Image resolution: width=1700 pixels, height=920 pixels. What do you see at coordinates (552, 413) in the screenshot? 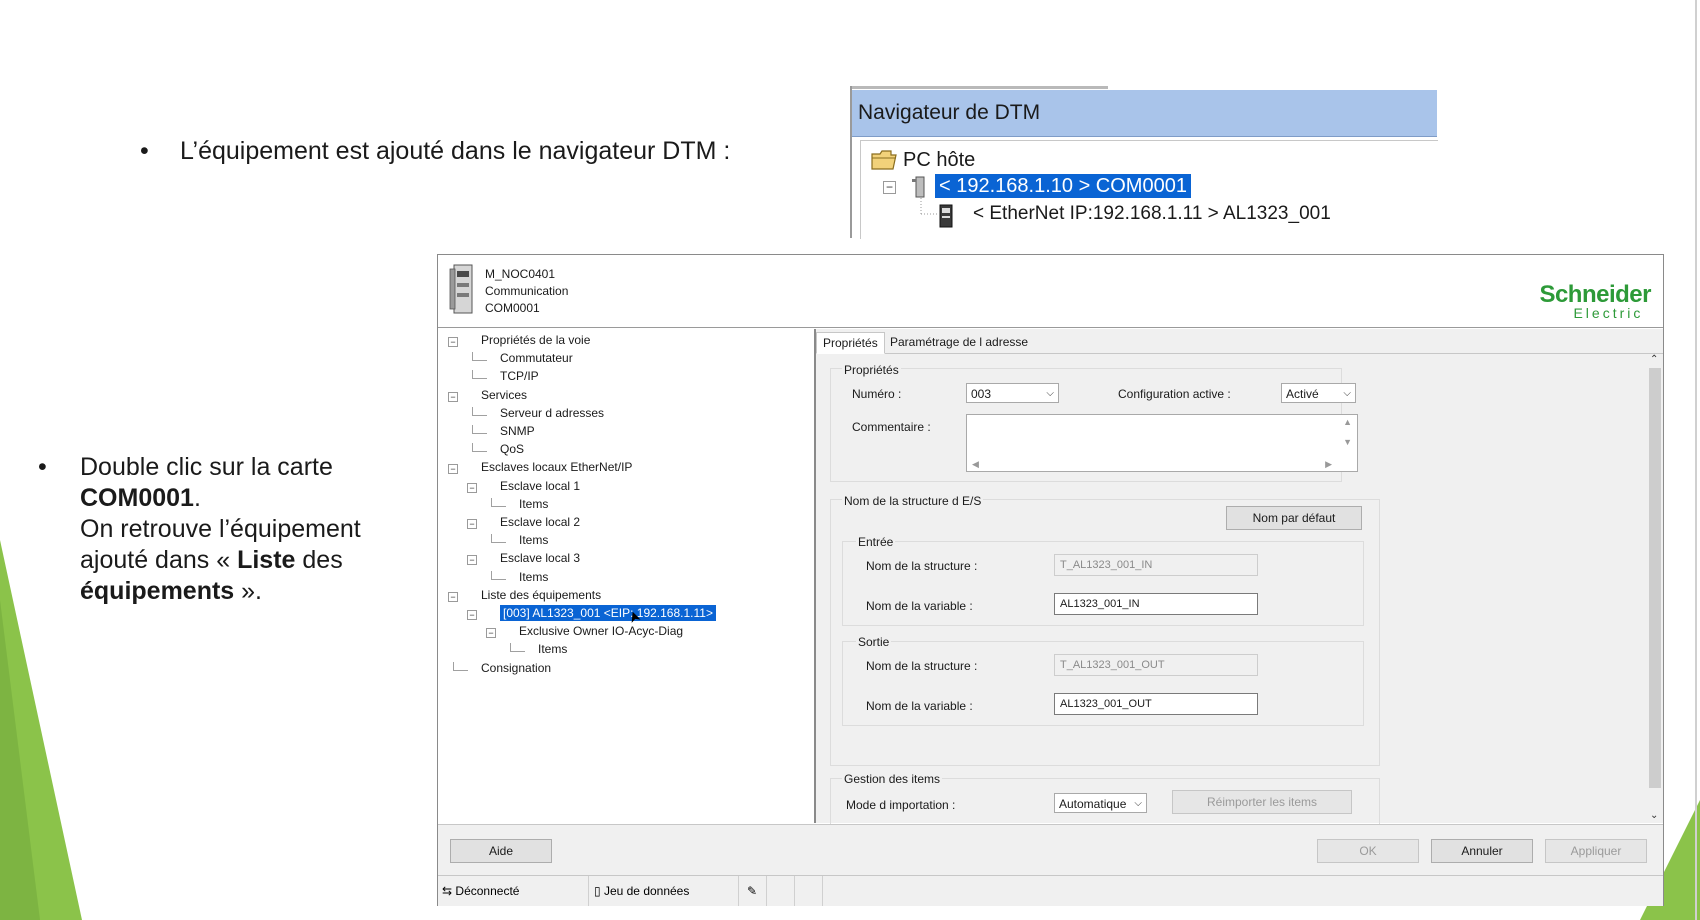
I see `tree-node: Serveur d adresses` at bounding box center [552, 413].